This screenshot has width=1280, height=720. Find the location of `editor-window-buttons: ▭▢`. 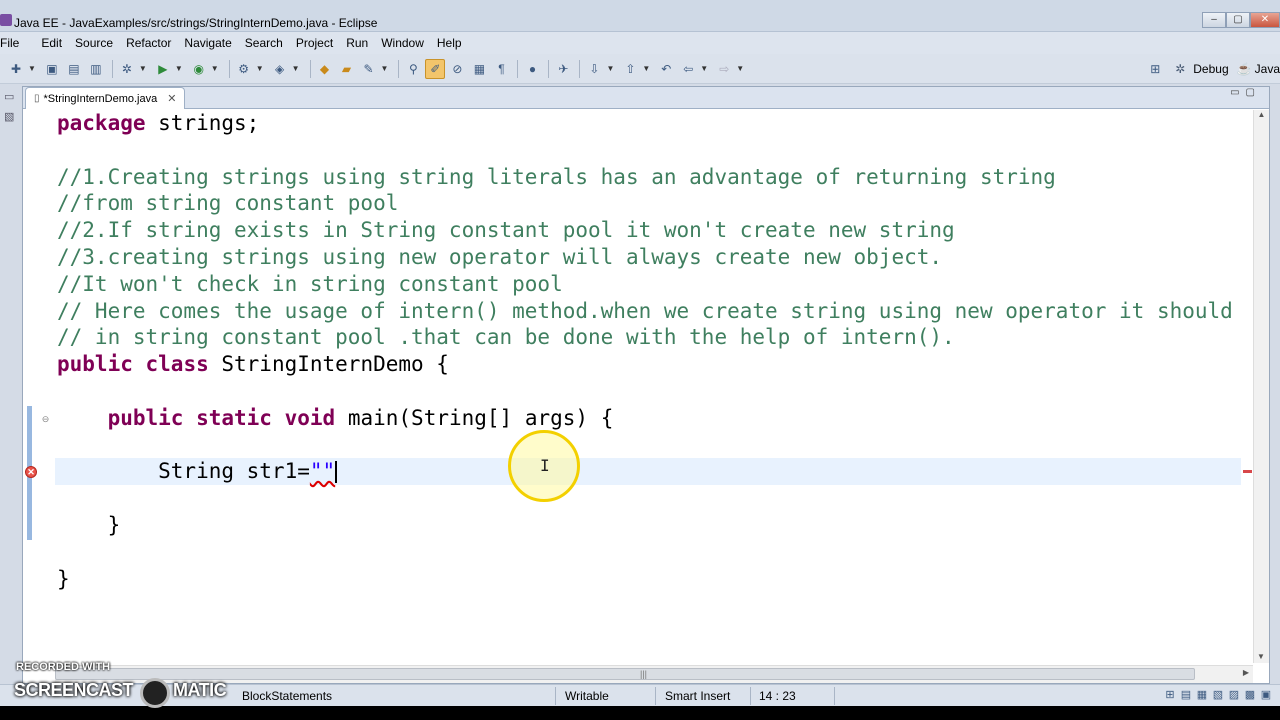

editor-window-buttons: ▭▢ is located at coordinates (1245, 92).